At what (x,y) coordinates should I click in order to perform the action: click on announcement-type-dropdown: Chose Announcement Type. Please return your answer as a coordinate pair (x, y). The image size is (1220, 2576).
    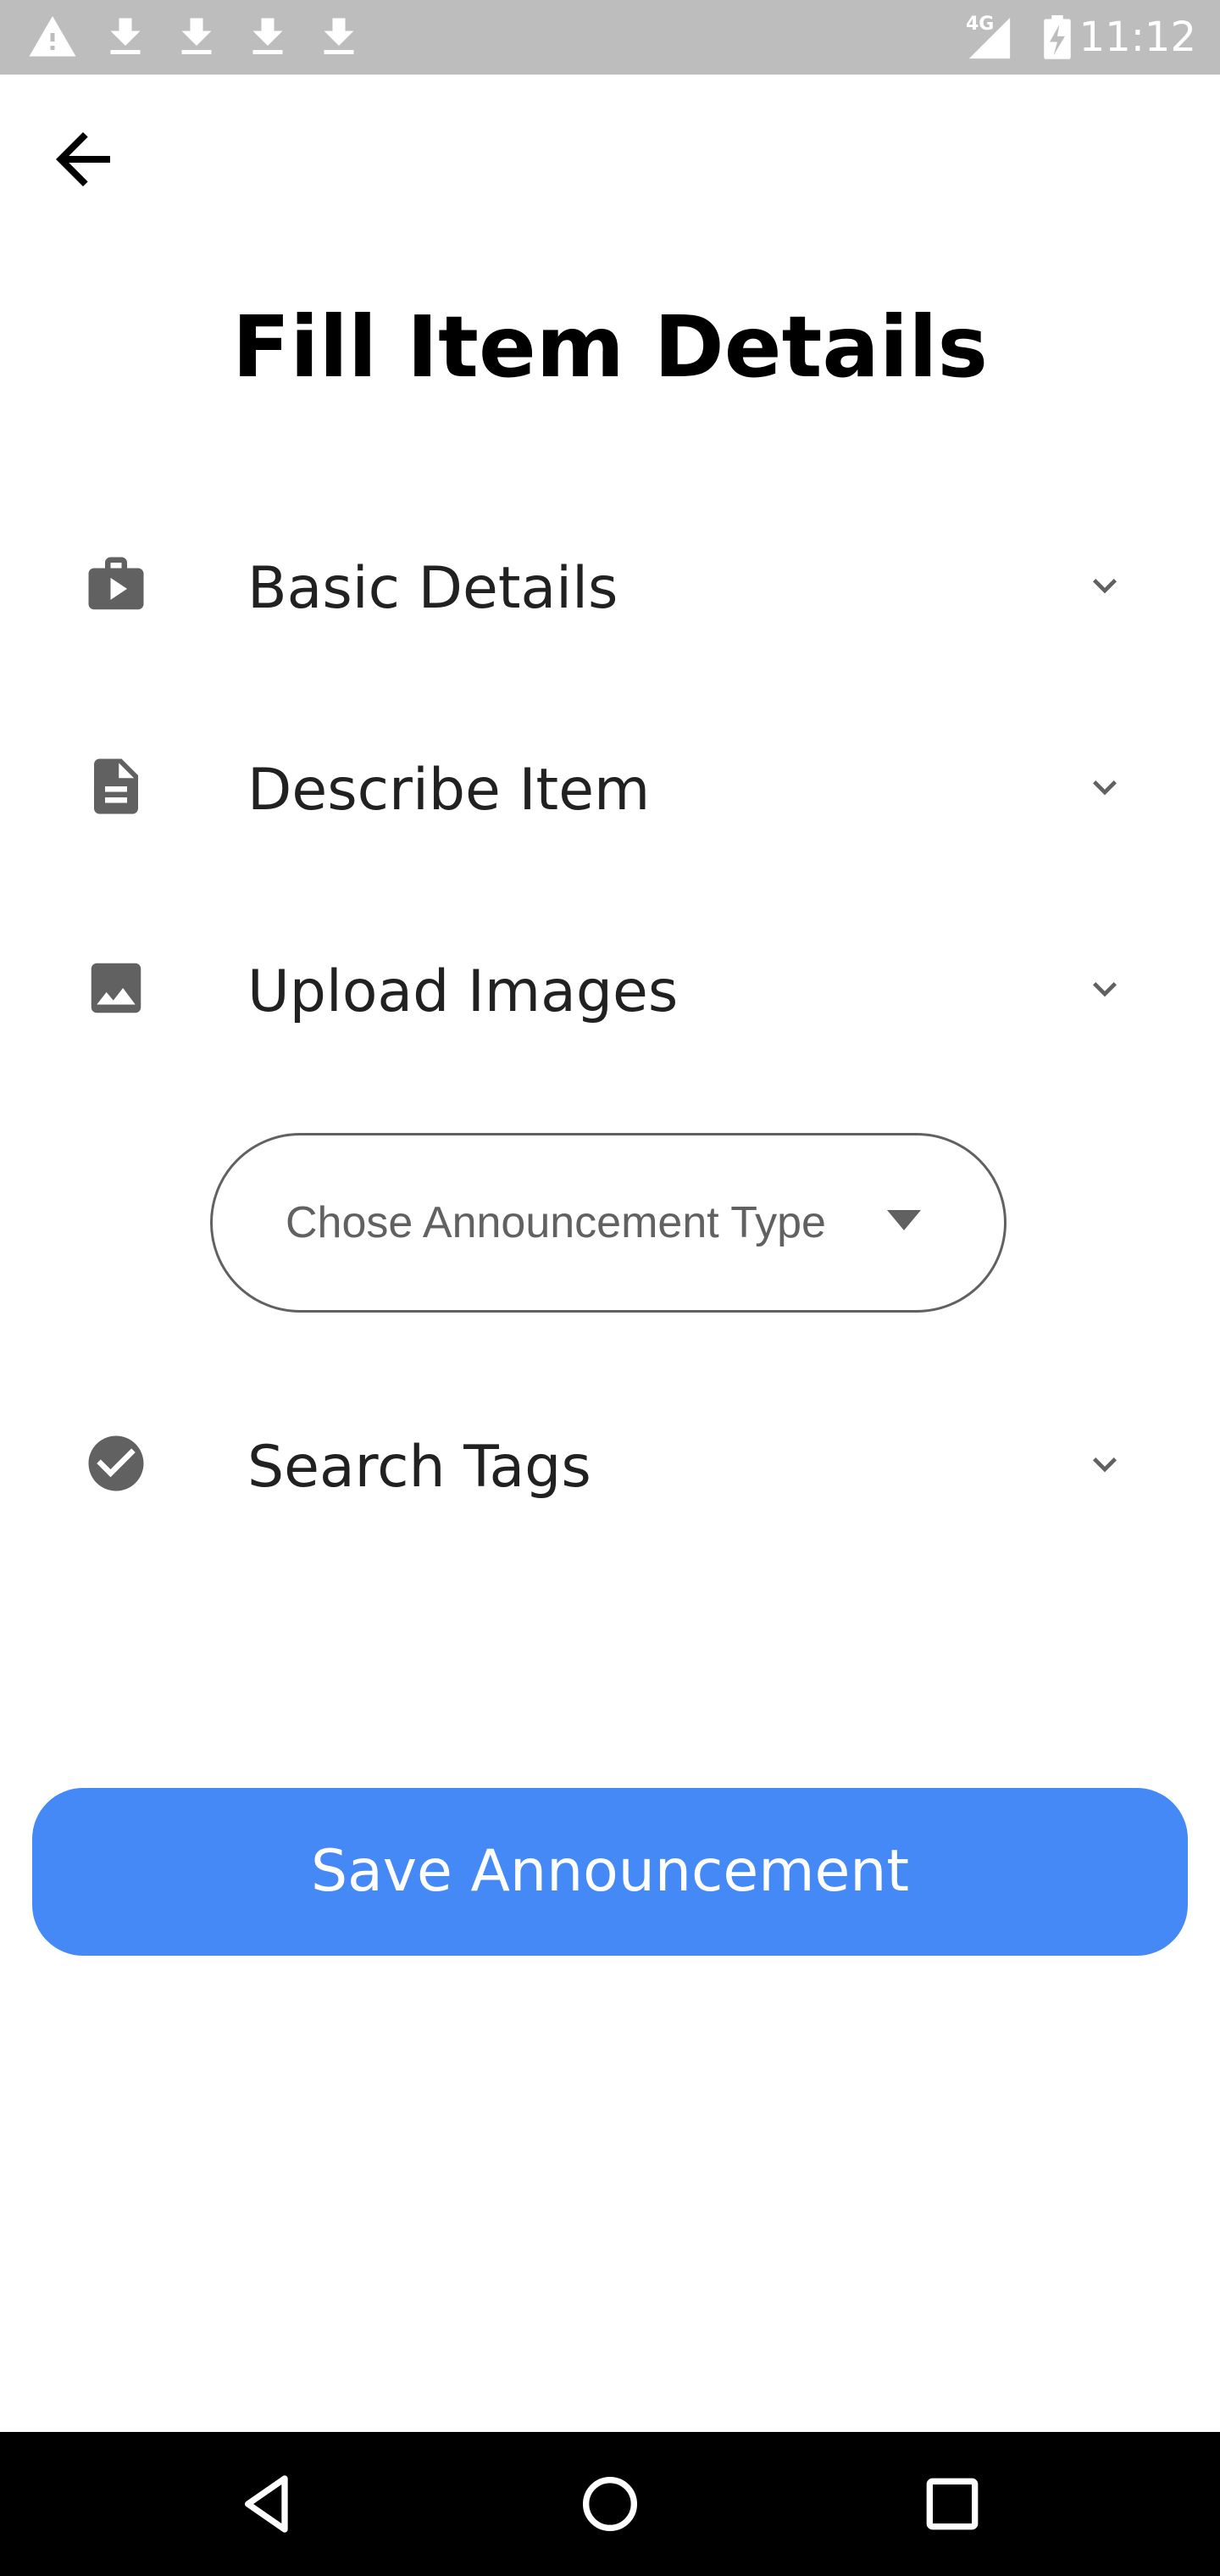
    Looking at the image, I should click on (608, 1223).